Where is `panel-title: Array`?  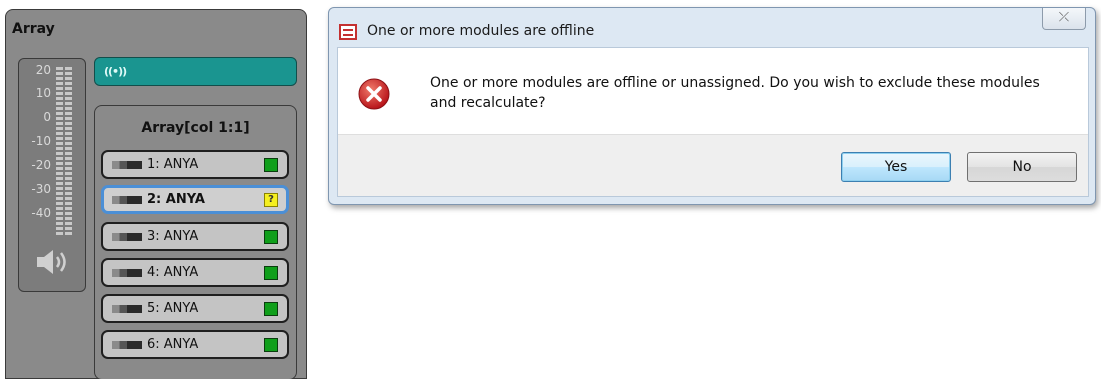
panel-title: Array is located at coordinates (33, 29).